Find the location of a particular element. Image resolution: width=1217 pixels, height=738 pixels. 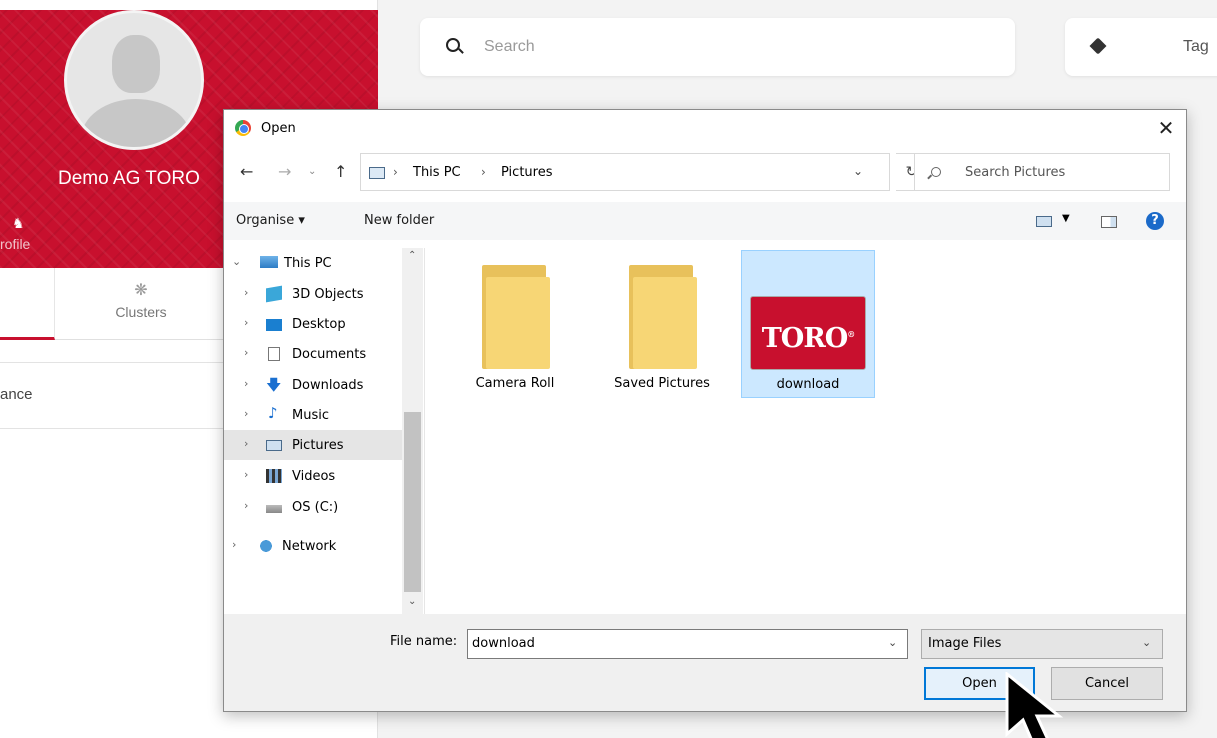

scroll-up-icon: ⌃ is located at coordinates (412, 255).